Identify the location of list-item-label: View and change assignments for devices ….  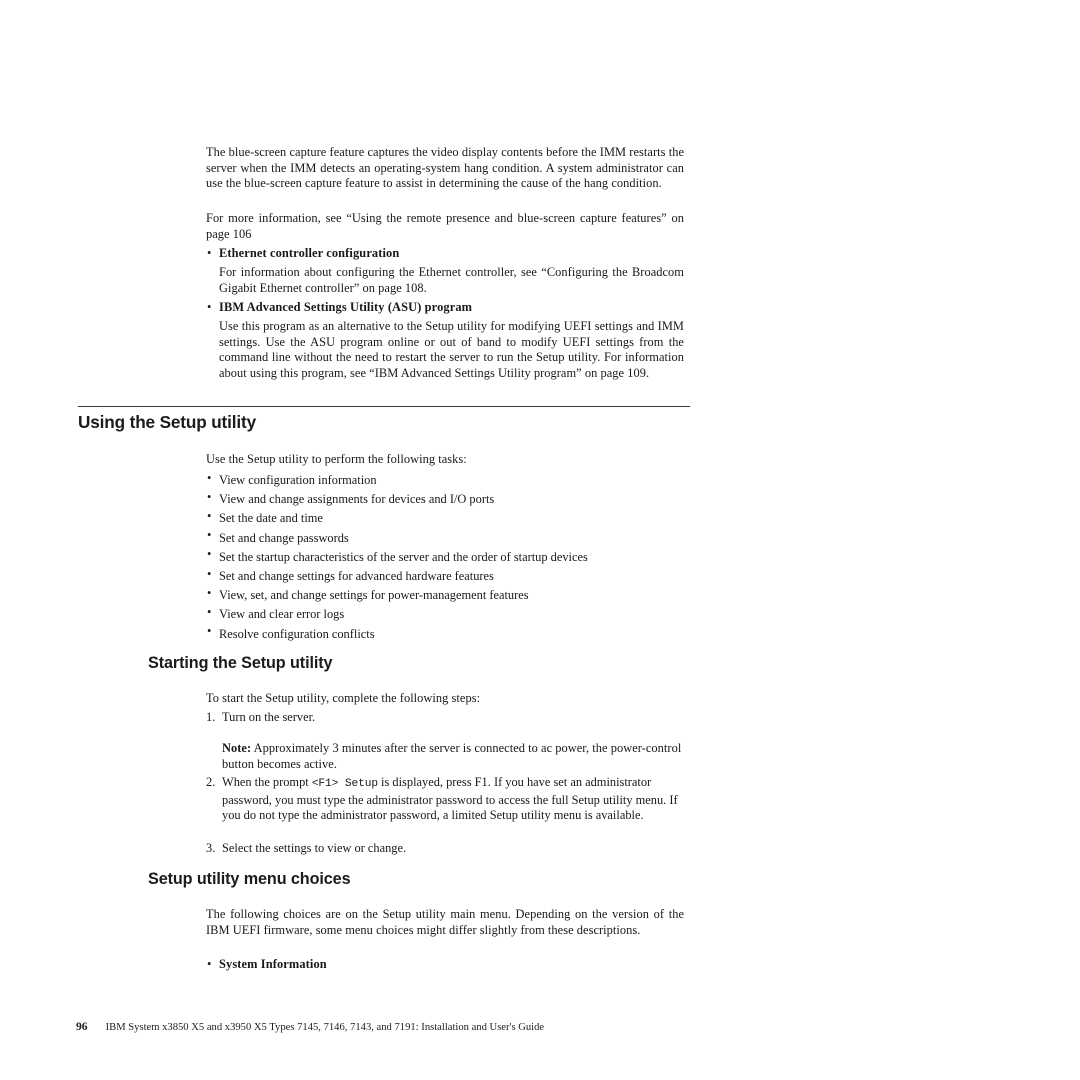
(357, 499).